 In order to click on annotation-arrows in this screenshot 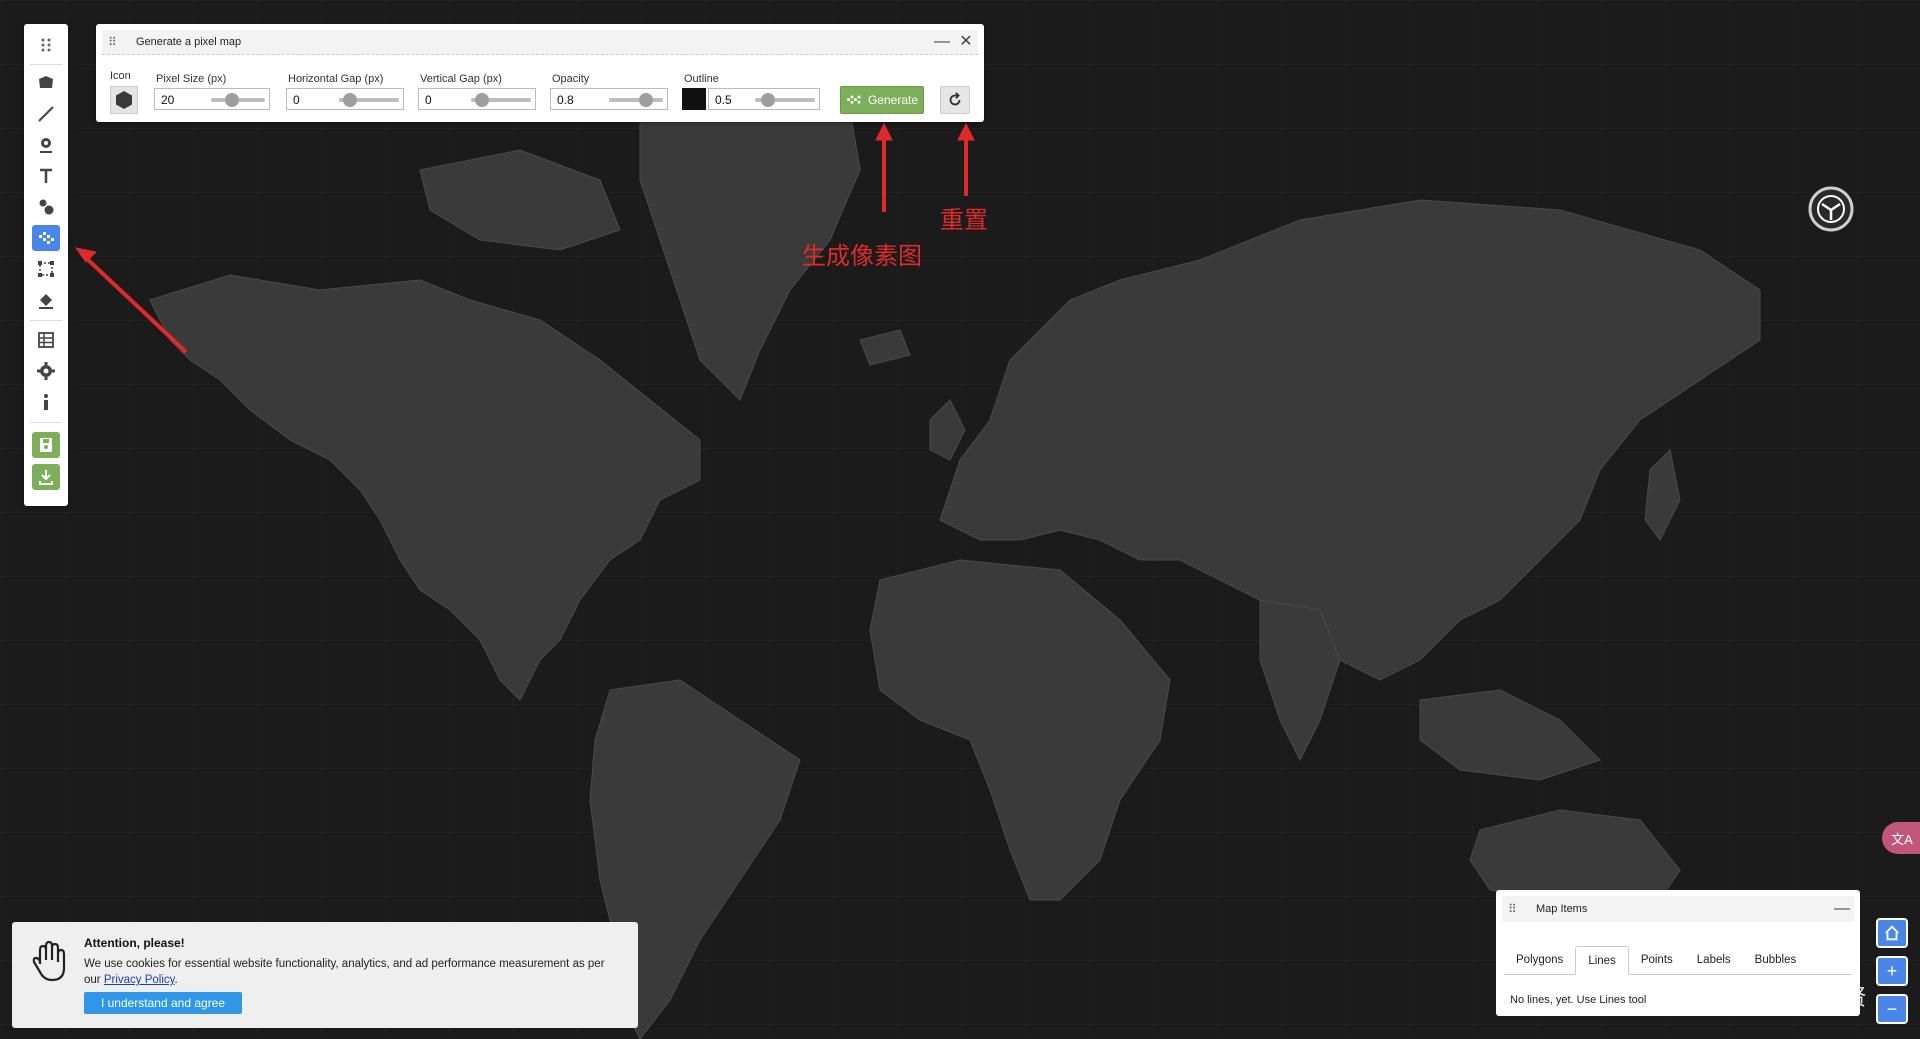, I will do `click(524, 238)`.